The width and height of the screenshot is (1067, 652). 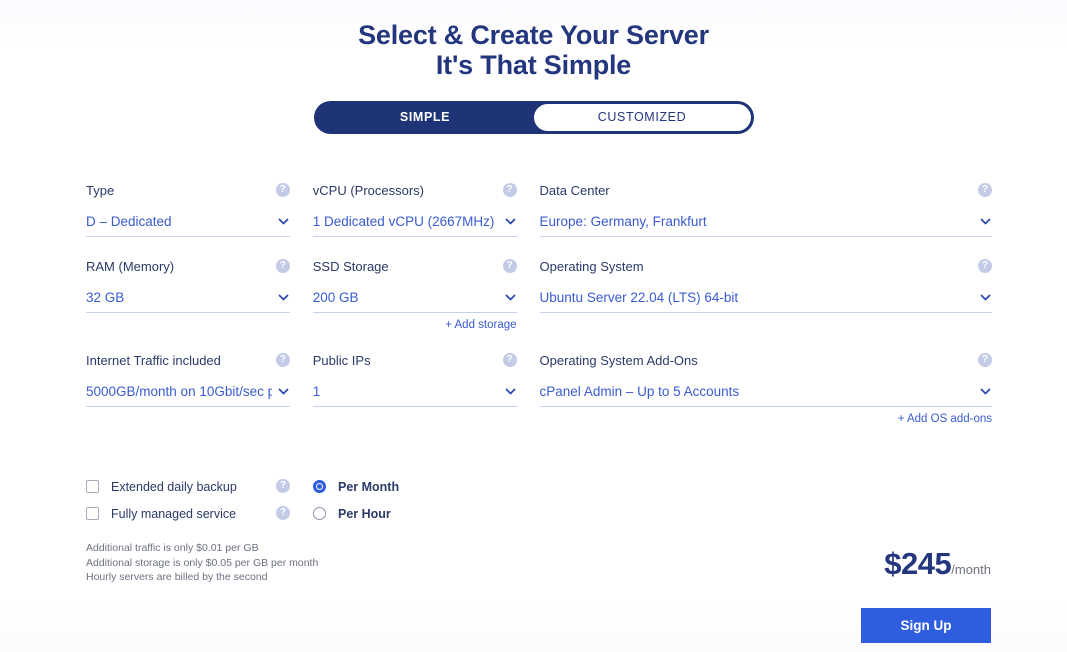 What do you see at coordinates (623, 221) in the screenshot?
I see `select-value-data-center: Europe: Germany, Frankfurt` at bounding box center [623, 221].